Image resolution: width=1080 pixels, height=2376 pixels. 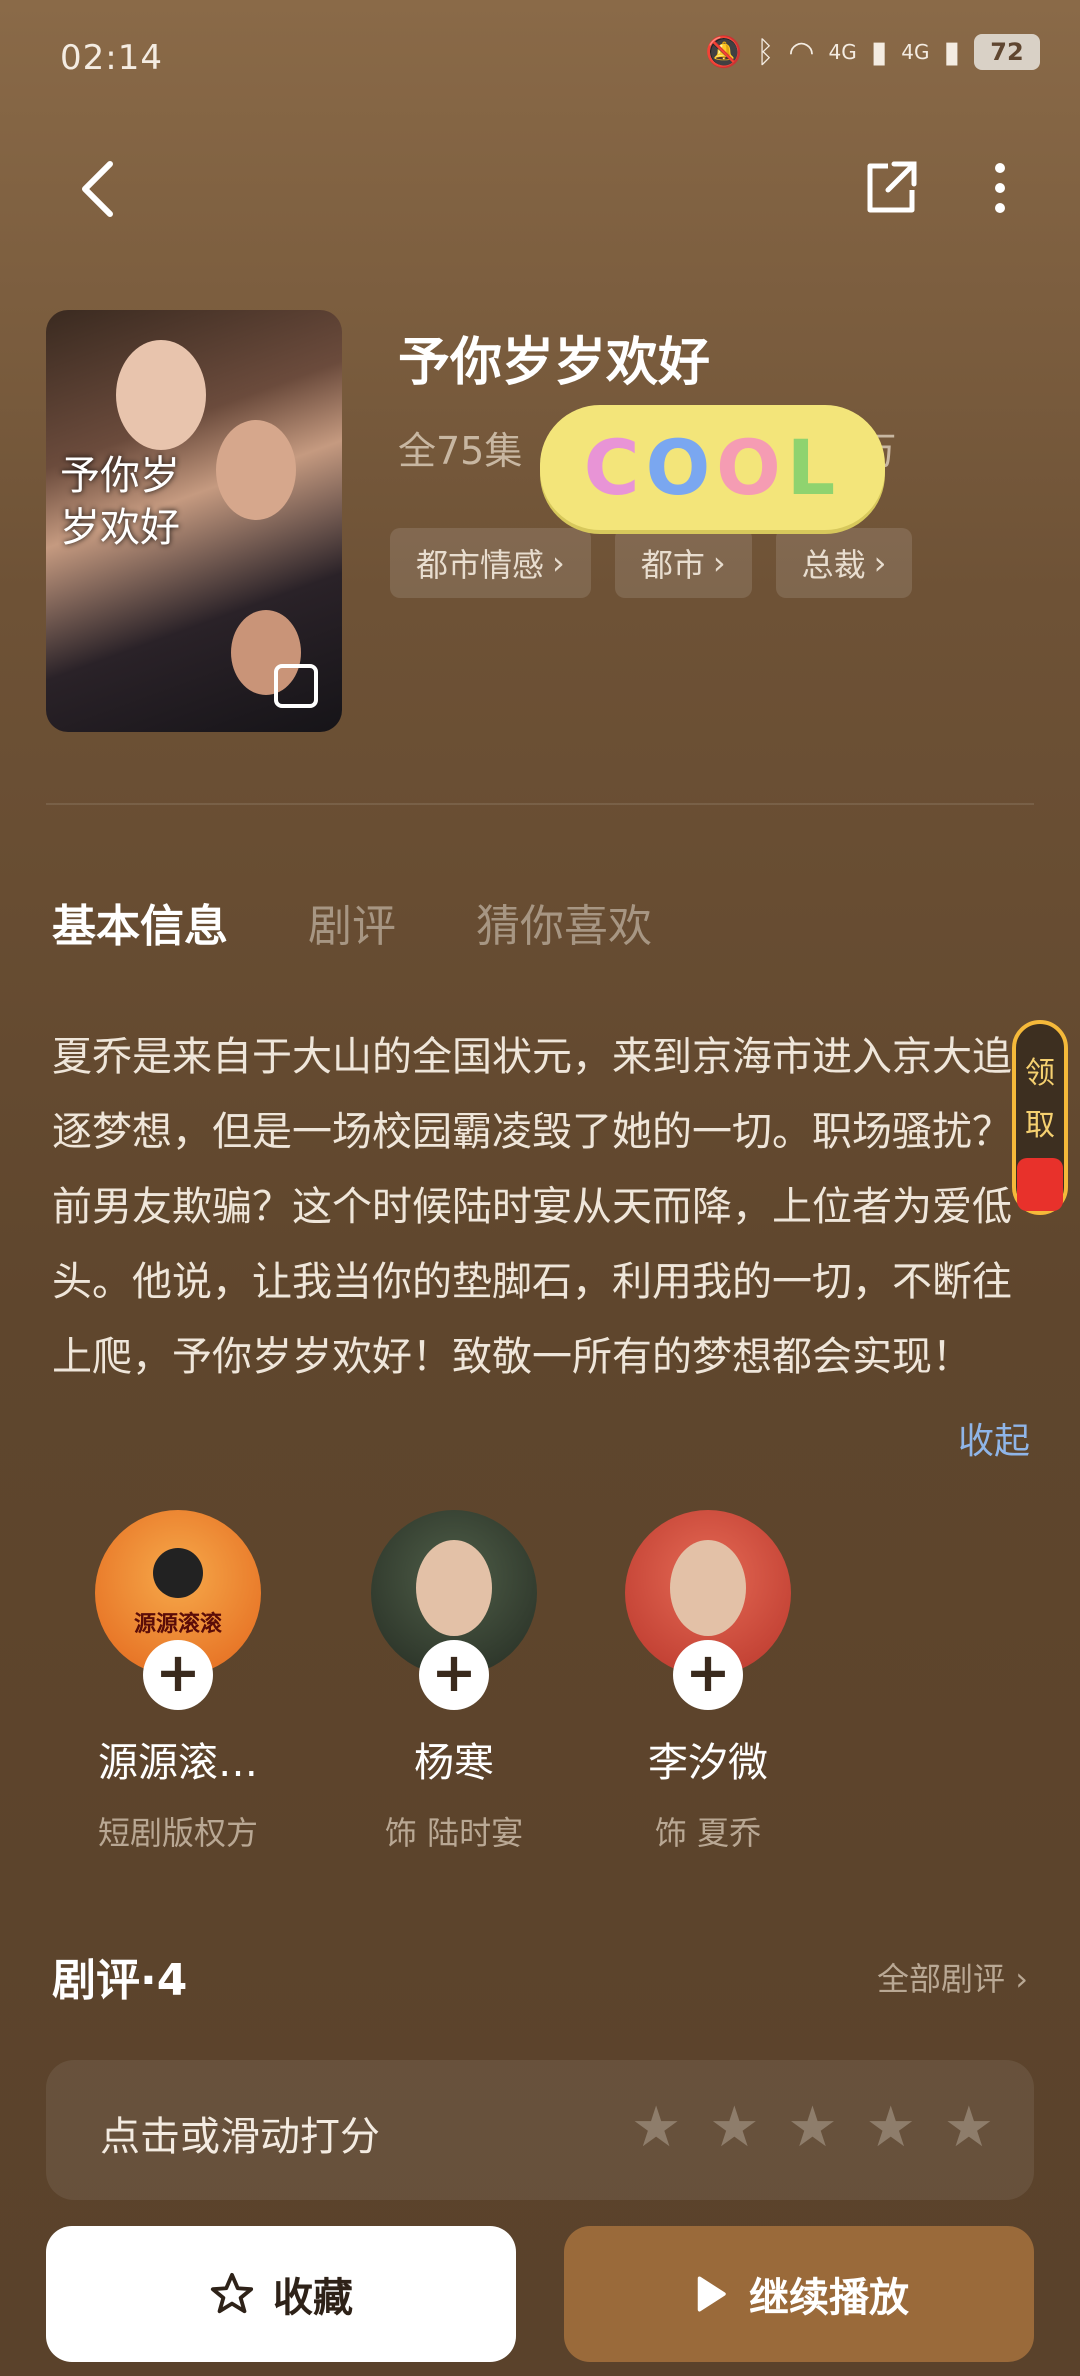 What do you see at coordinates (178, 1610) in the screenshot?
I see `avatar: 源源滚滚 +` at bounding box center [178, 1610].